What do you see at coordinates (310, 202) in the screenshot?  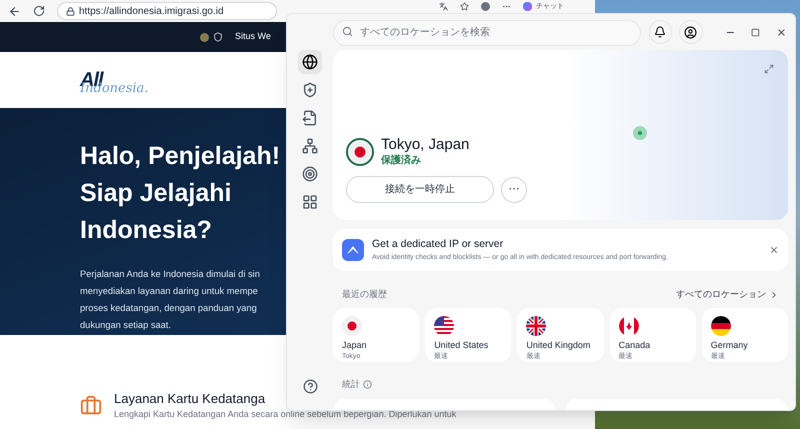 I see `grid-icon` at bounding box center [310, 202].